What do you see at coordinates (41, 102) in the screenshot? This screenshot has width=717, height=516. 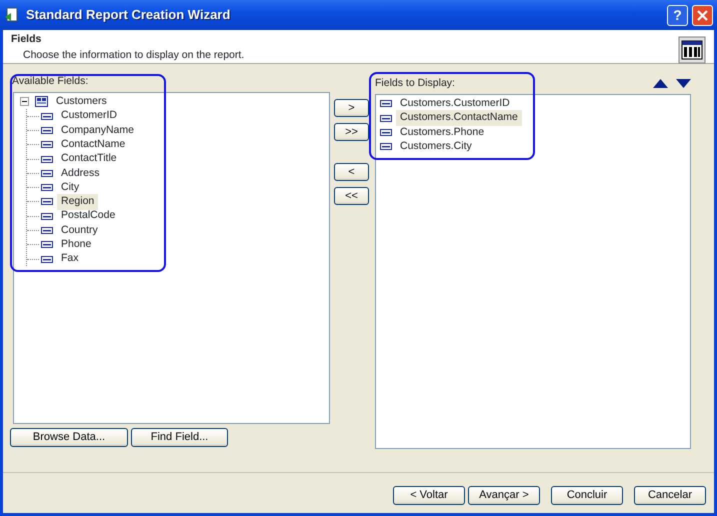 I see `table-icon` at bounding box center [41, 102].